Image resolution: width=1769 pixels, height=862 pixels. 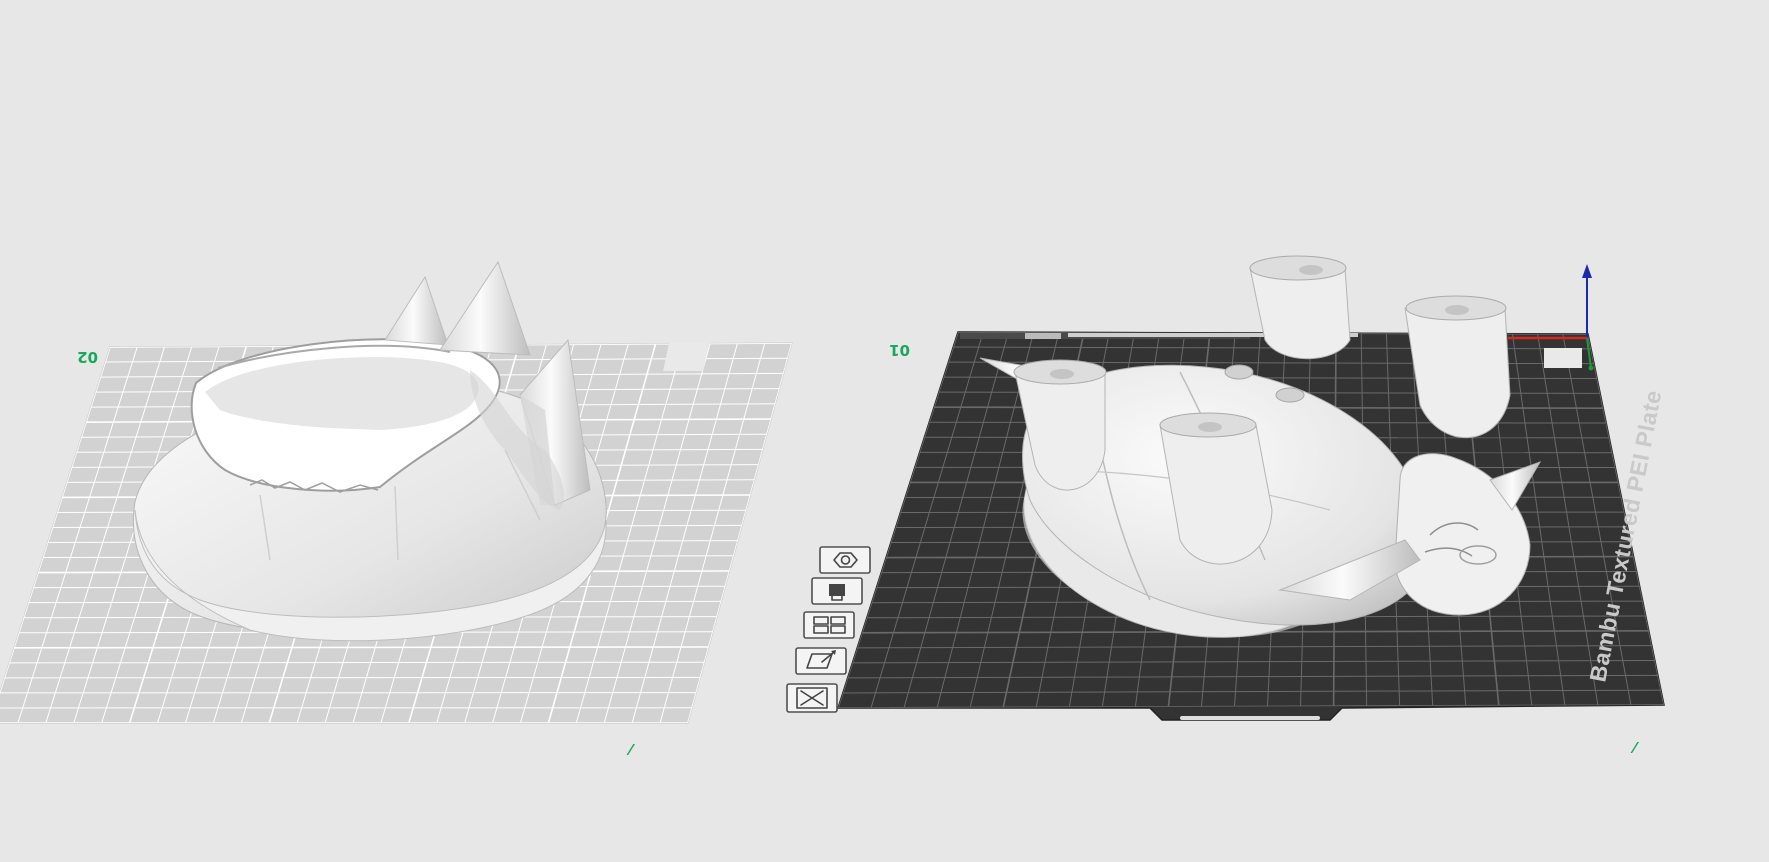 What do you see at coordinates (845, 560) in the screenshot?
I see `arrange-button` at bounding box center [845, 560].